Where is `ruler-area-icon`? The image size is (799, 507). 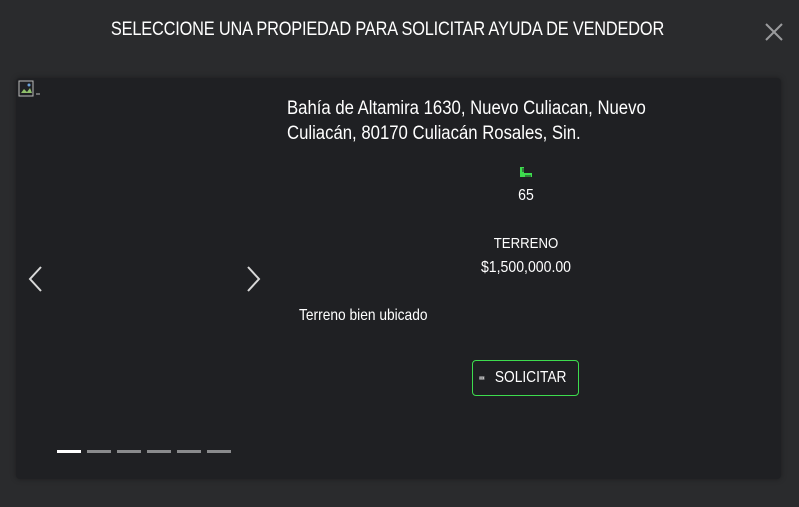 ruler-area-icon is located at coordinates (526, 172).